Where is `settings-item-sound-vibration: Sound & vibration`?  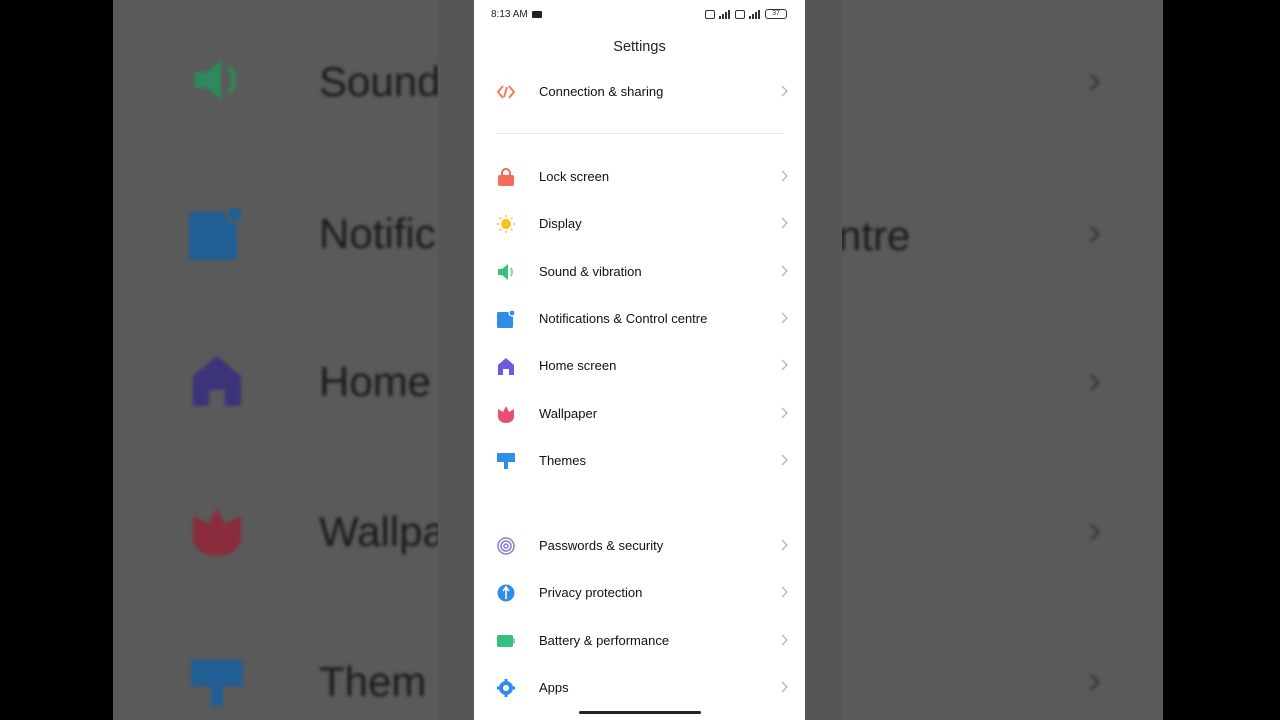
settings-item-sound-vibration: Sound & vibration is located at coordinates (639, 272).